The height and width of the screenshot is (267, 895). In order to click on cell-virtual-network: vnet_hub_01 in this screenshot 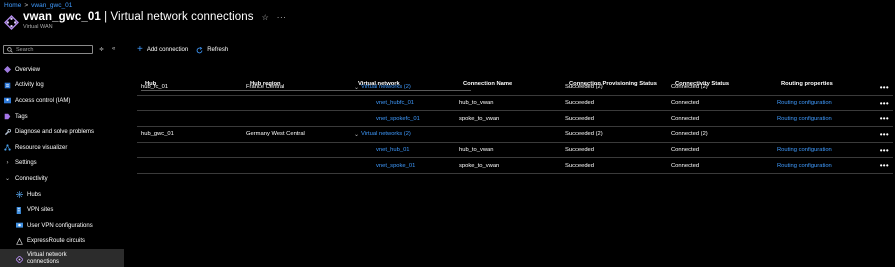, I will do `click(393, 150)`.